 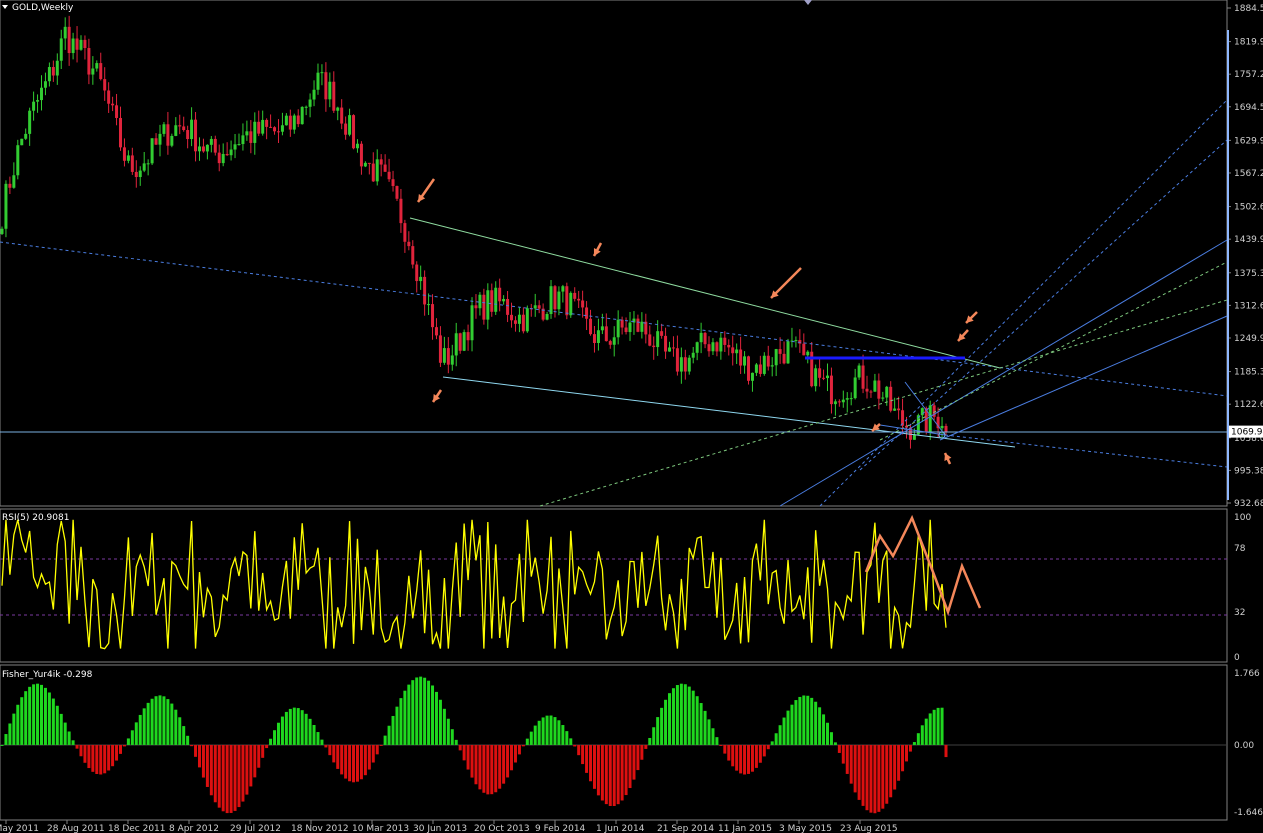 What do you see at coordinates (1248, 339) in the screenshot?
I see `price-tick-label: 1249.98` at bounding box center [1248, 339].